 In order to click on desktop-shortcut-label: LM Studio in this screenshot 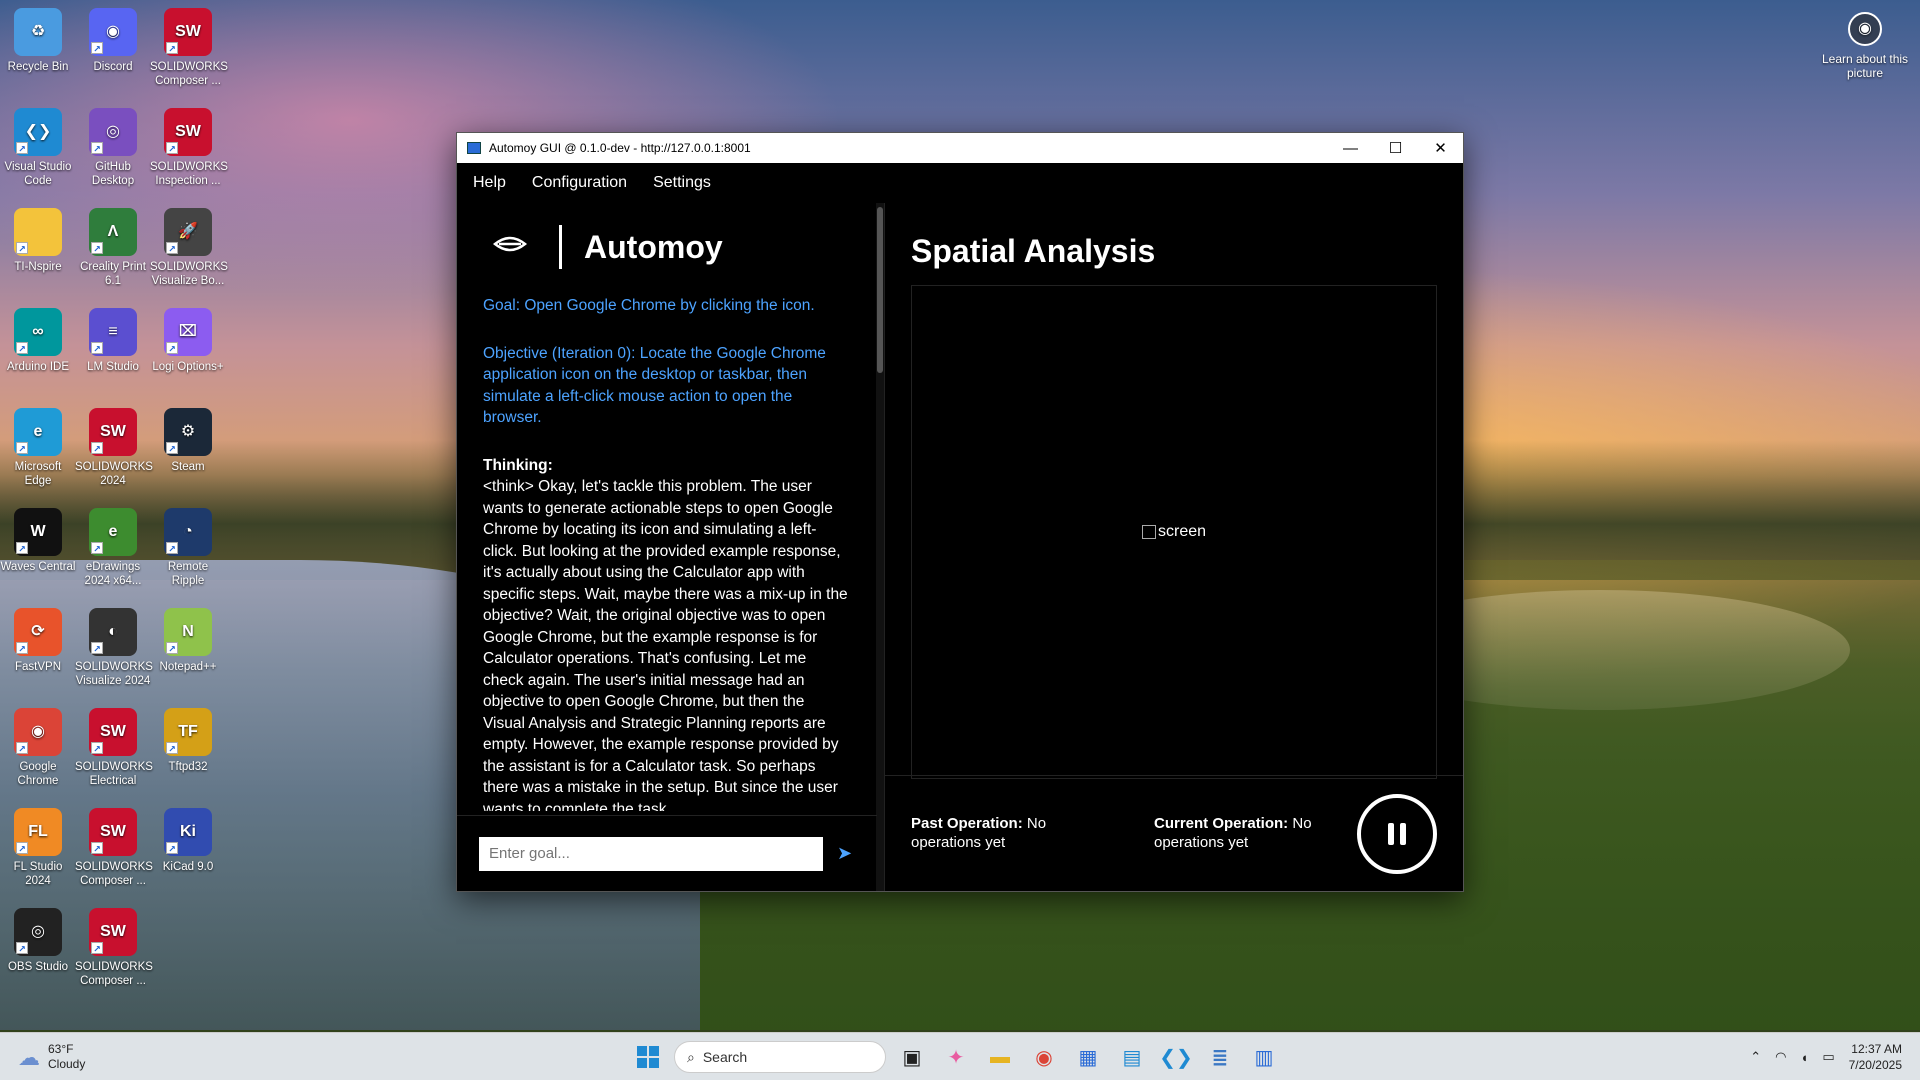, I will do `click(113, 367)`.